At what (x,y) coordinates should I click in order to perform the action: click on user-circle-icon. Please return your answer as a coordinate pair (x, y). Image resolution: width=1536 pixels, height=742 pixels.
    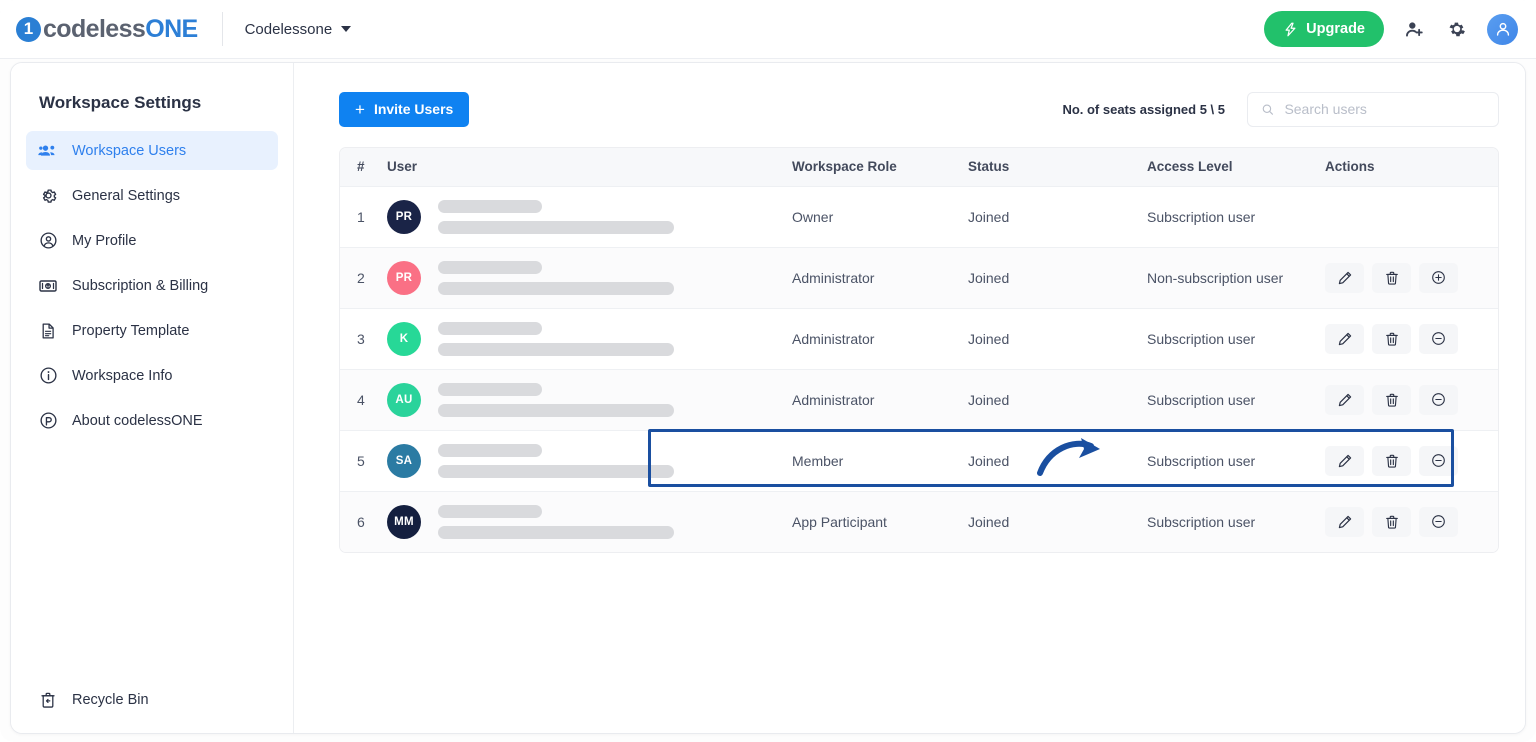
    Looking at the image, I should click on (48, 241).